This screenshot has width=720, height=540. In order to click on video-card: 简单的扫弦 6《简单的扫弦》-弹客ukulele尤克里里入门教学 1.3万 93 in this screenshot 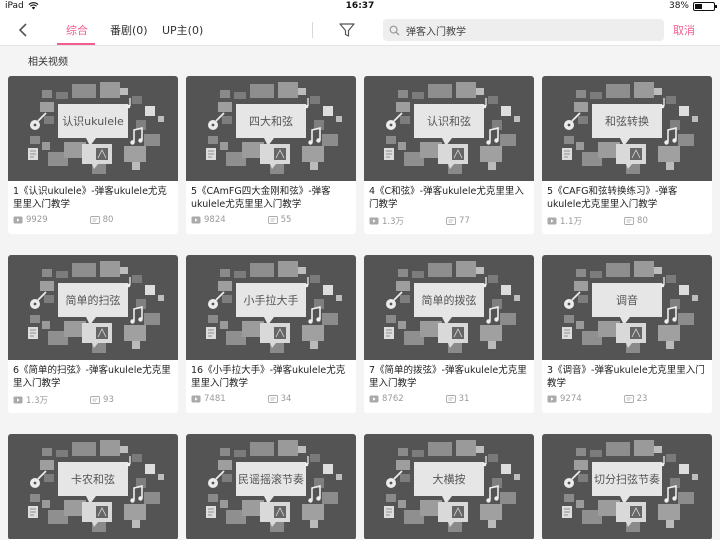, I will do `click(93, 334)`.